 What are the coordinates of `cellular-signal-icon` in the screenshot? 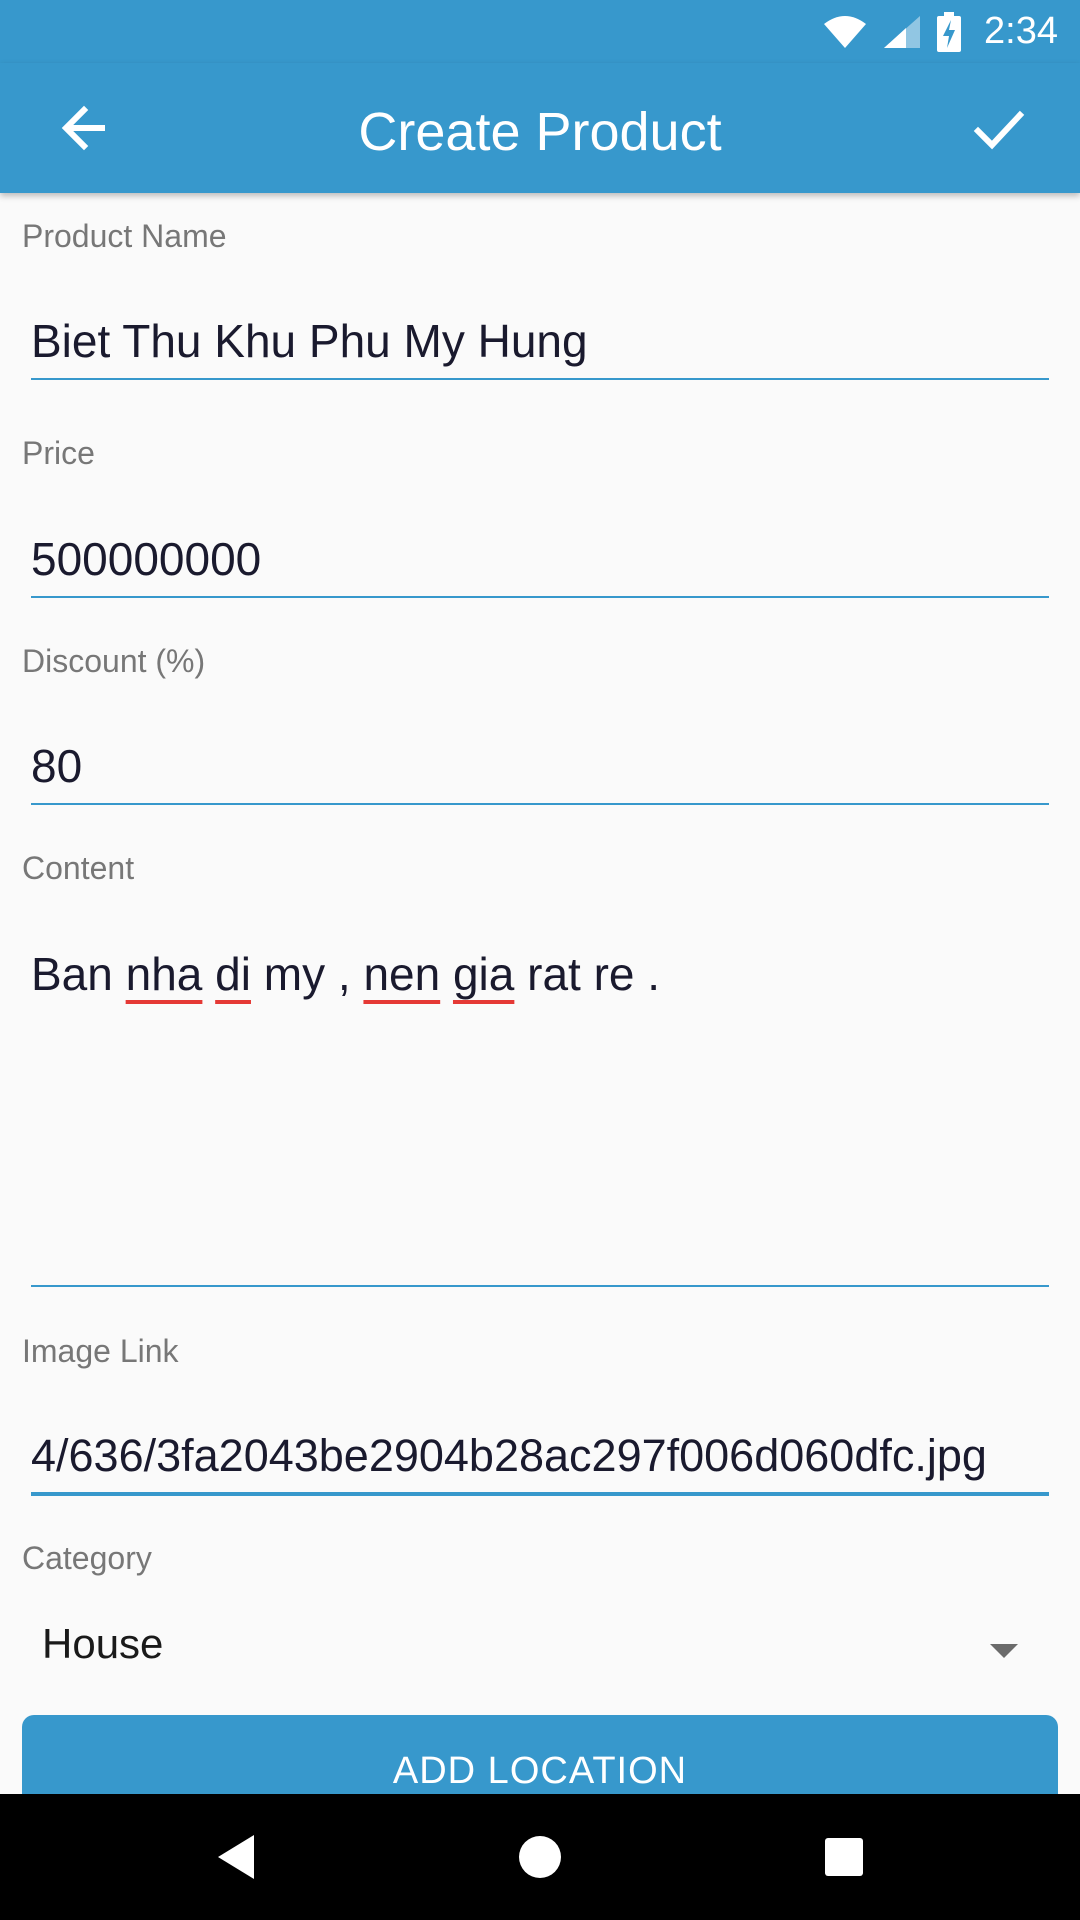 It's located at (902, 31).